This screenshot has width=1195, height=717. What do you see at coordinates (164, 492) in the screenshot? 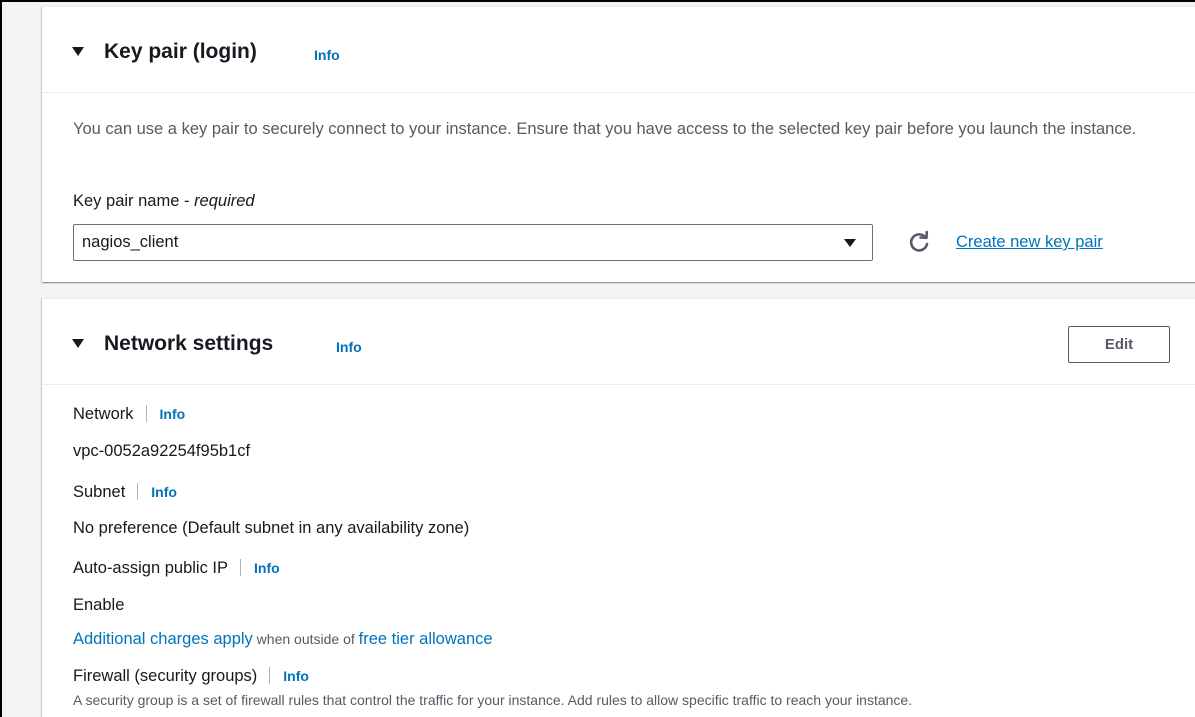
I see `subnet-info-link: Info` at bounding box center [164, 492].